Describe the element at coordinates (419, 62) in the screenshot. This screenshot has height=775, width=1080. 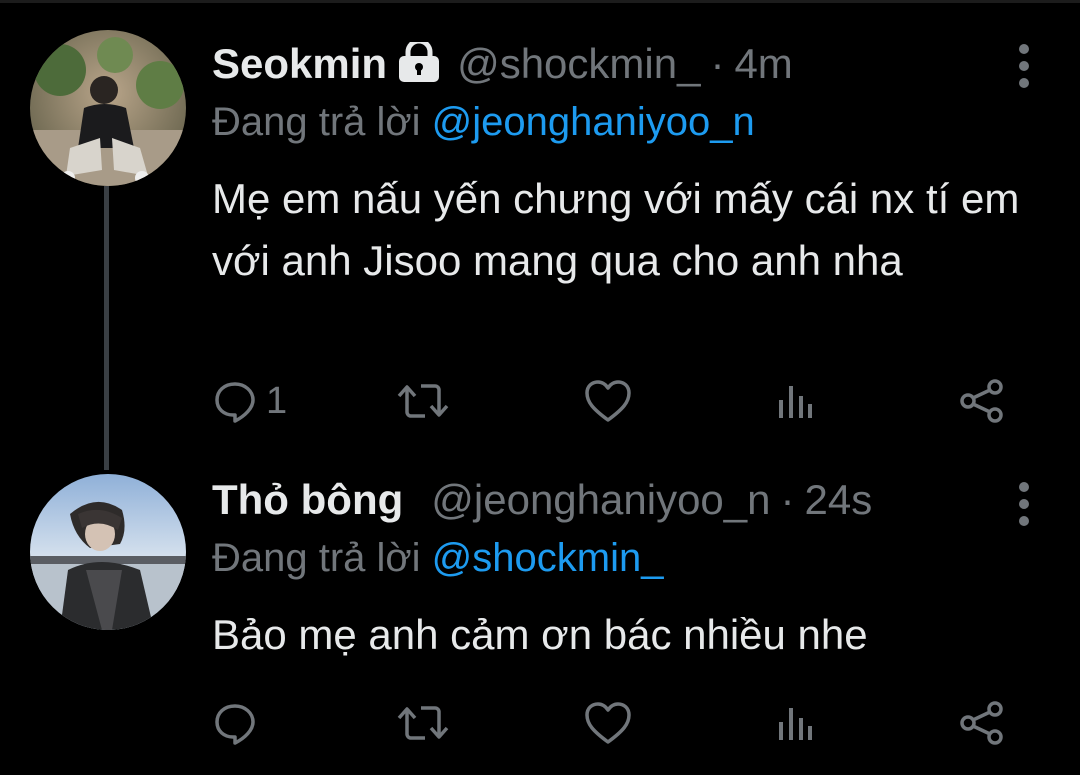
I see `lock-icon` at that location.